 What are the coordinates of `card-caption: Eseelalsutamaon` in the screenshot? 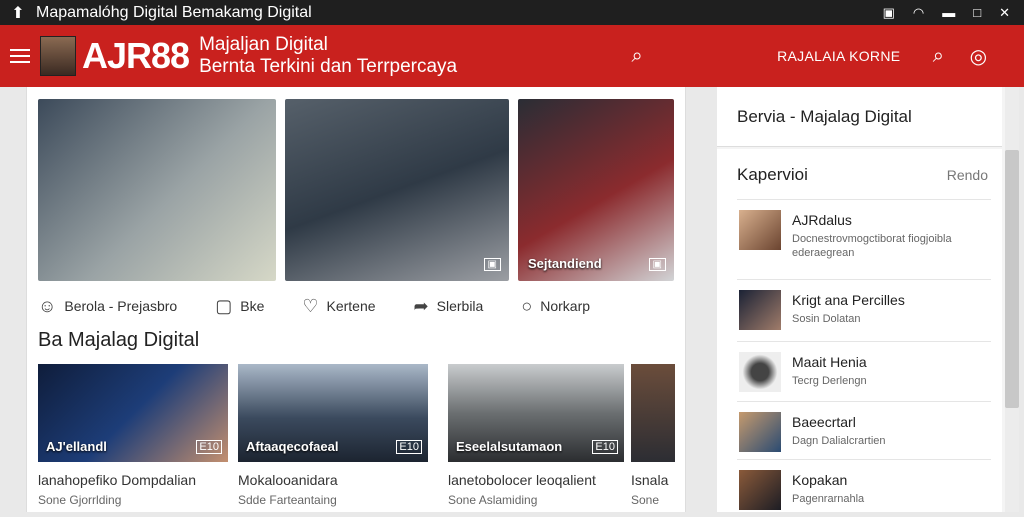 It's located at (509, 446).